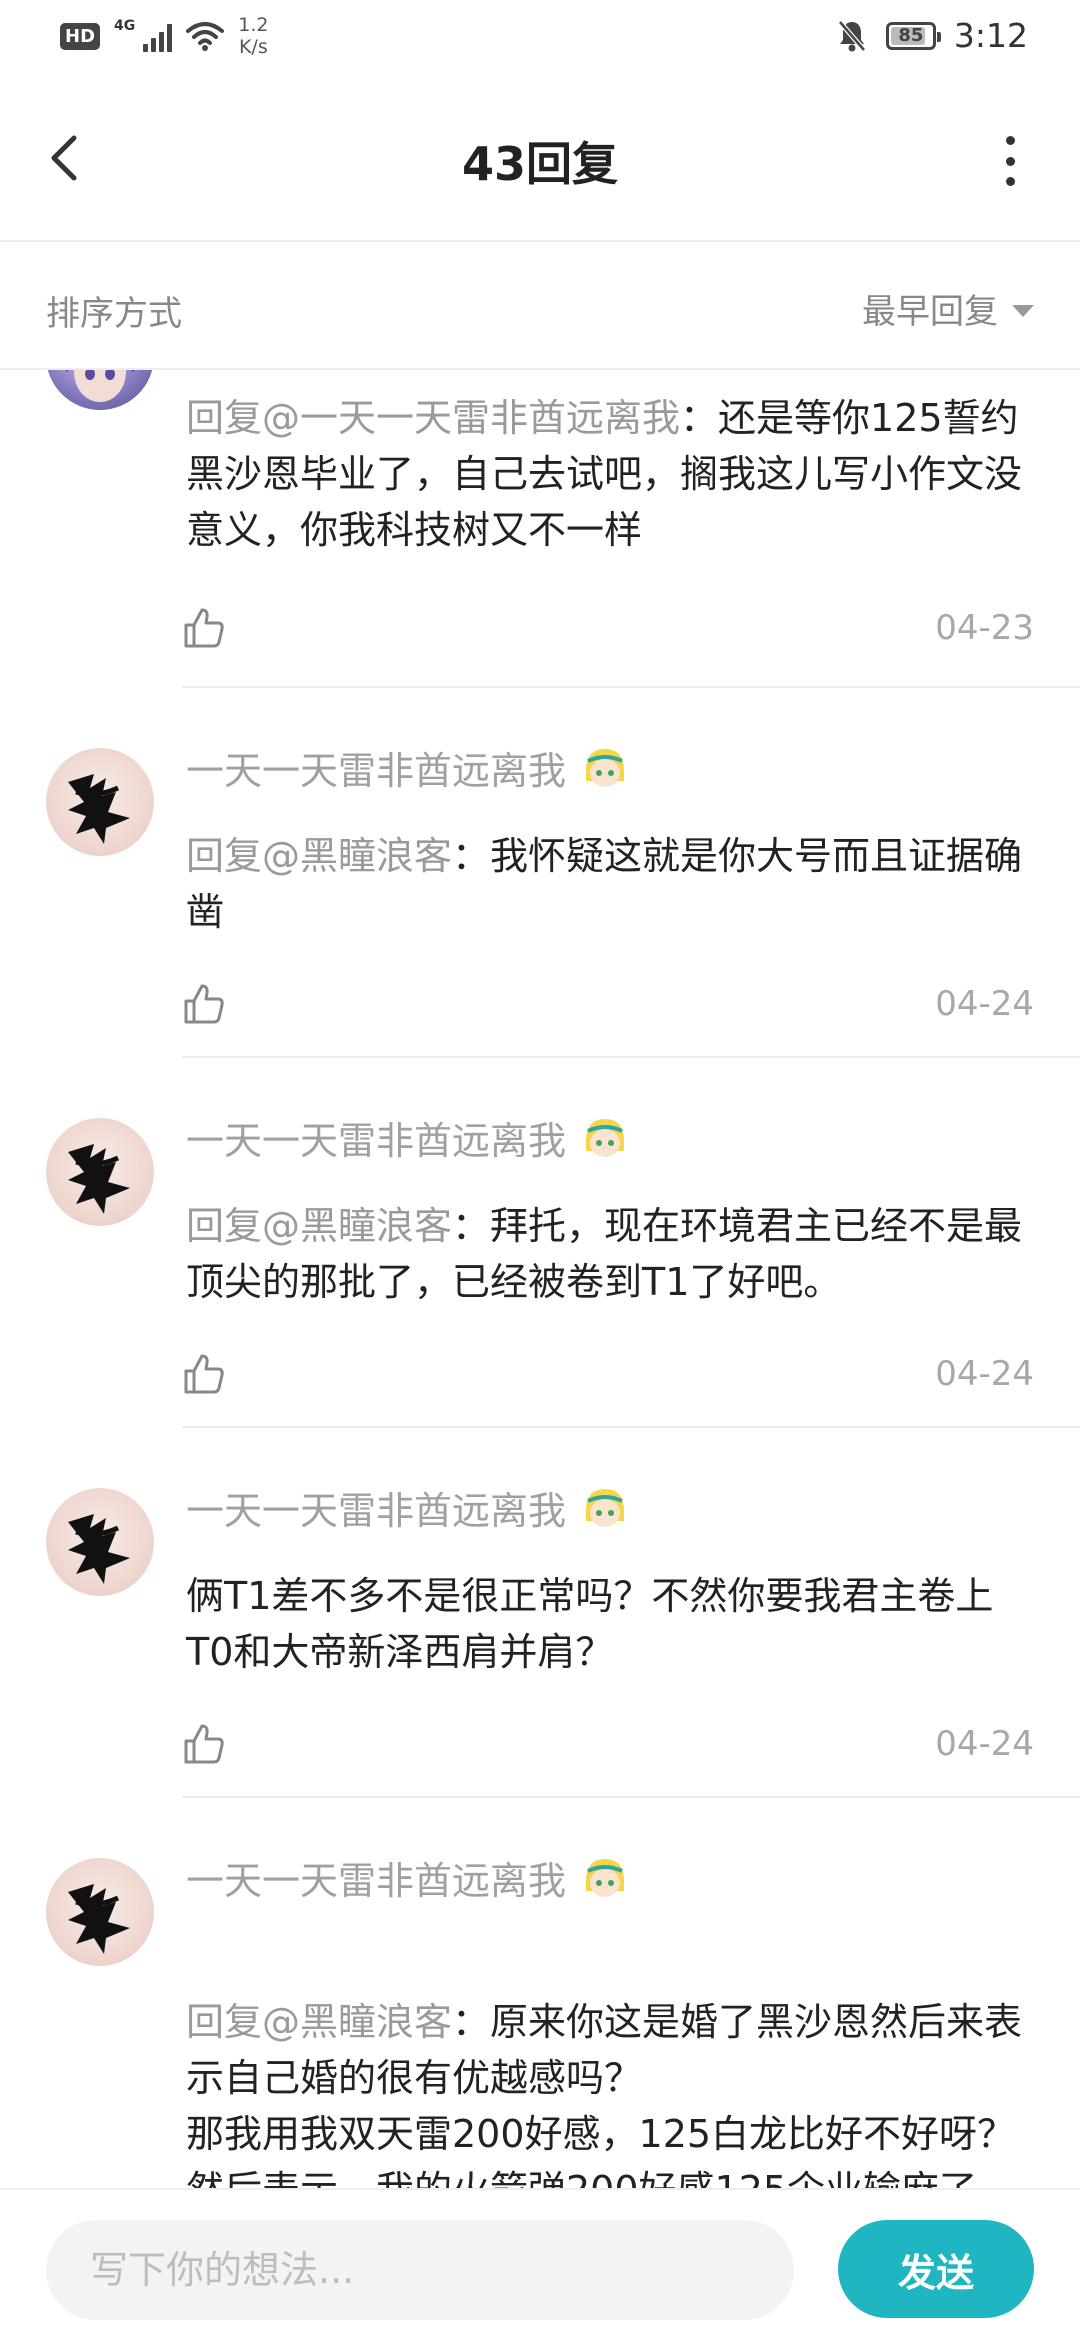 The width and height of the screenshot is (1080, 2340). Describe the element at coordinates (420, 2270) in the screenshot. I see `comment-input` at that location.